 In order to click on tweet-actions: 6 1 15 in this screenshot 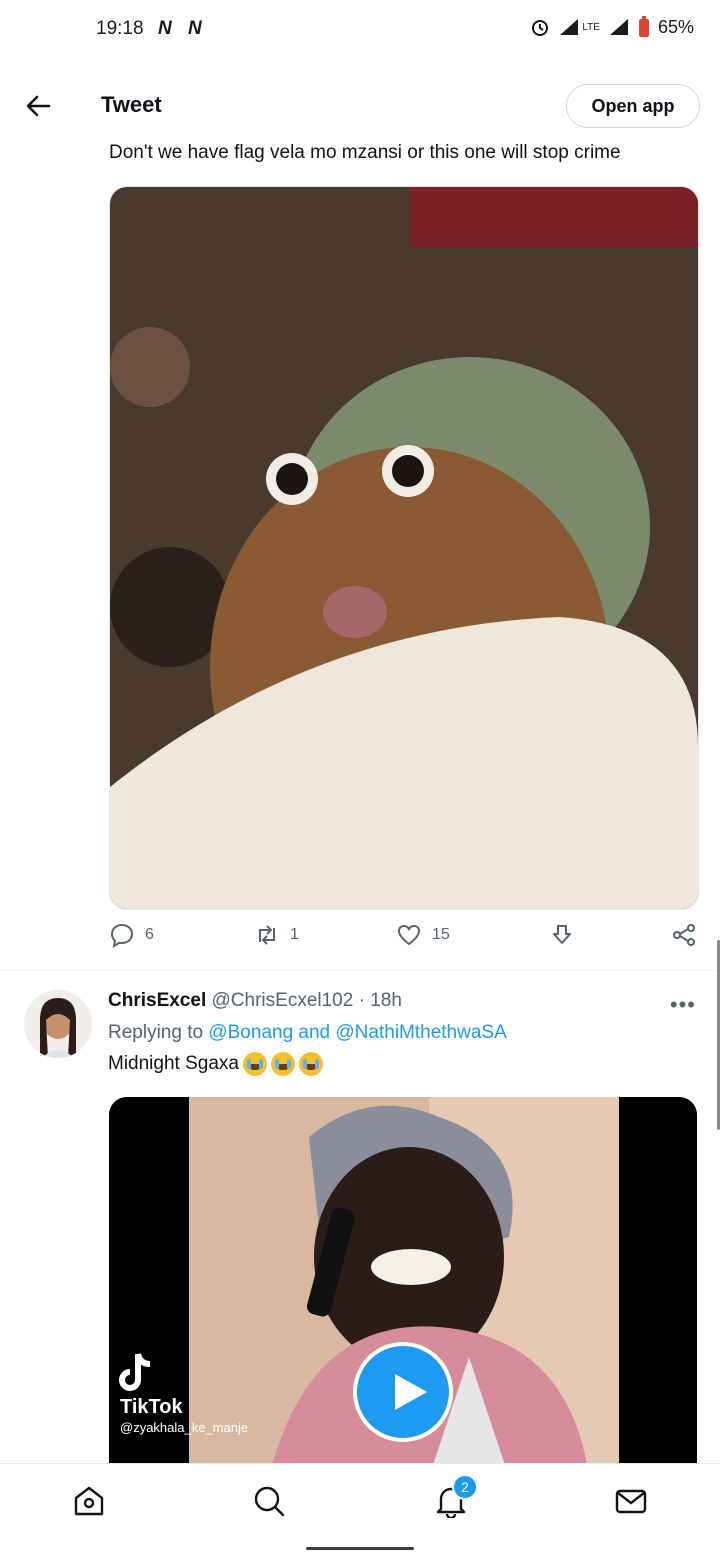, I will do `click(404, 940)`.